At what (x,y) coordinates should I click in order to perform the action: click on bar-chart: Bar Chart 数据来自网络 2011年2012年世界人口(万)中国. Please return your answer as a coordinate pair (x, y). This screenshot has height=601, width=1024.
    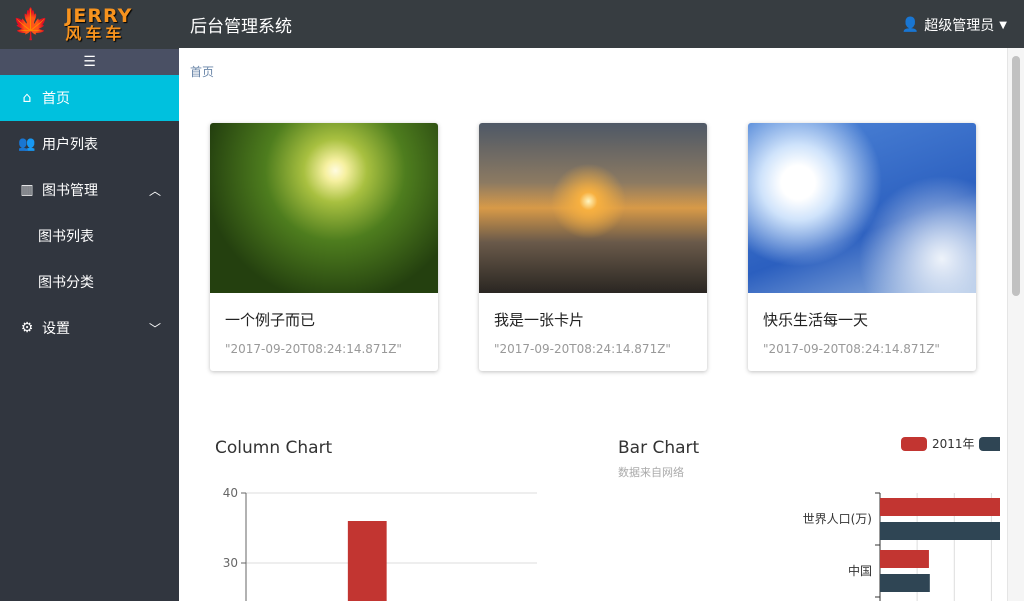
    Looking at the image, I should click on (809, 519).